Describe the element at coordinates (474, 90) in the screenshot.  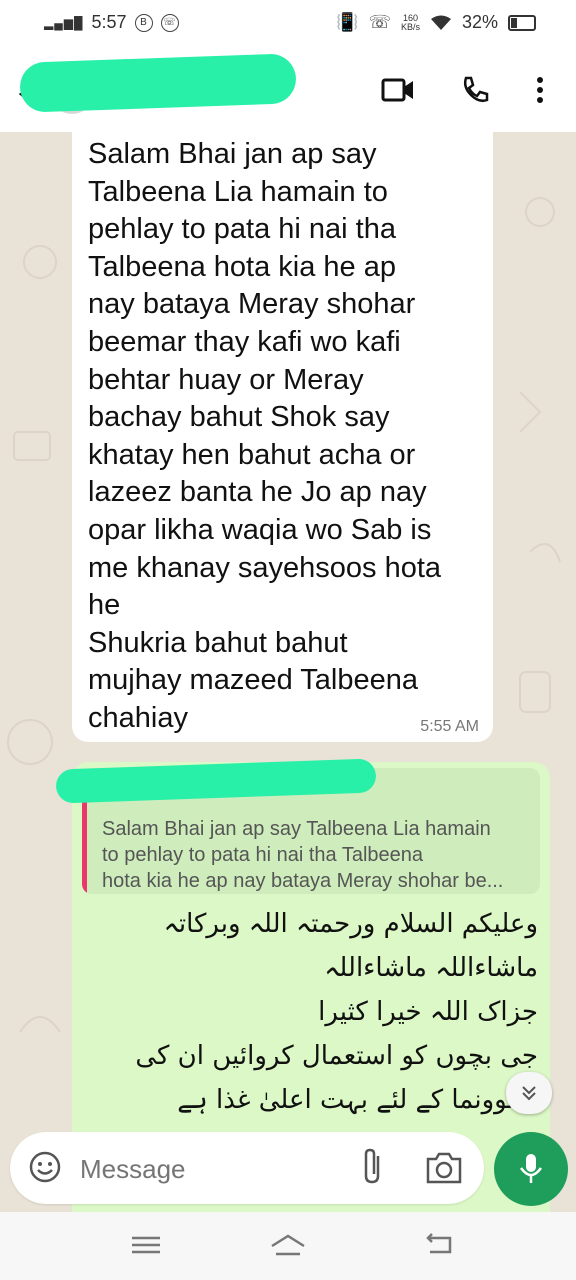
I see `phone-icon` at that location.